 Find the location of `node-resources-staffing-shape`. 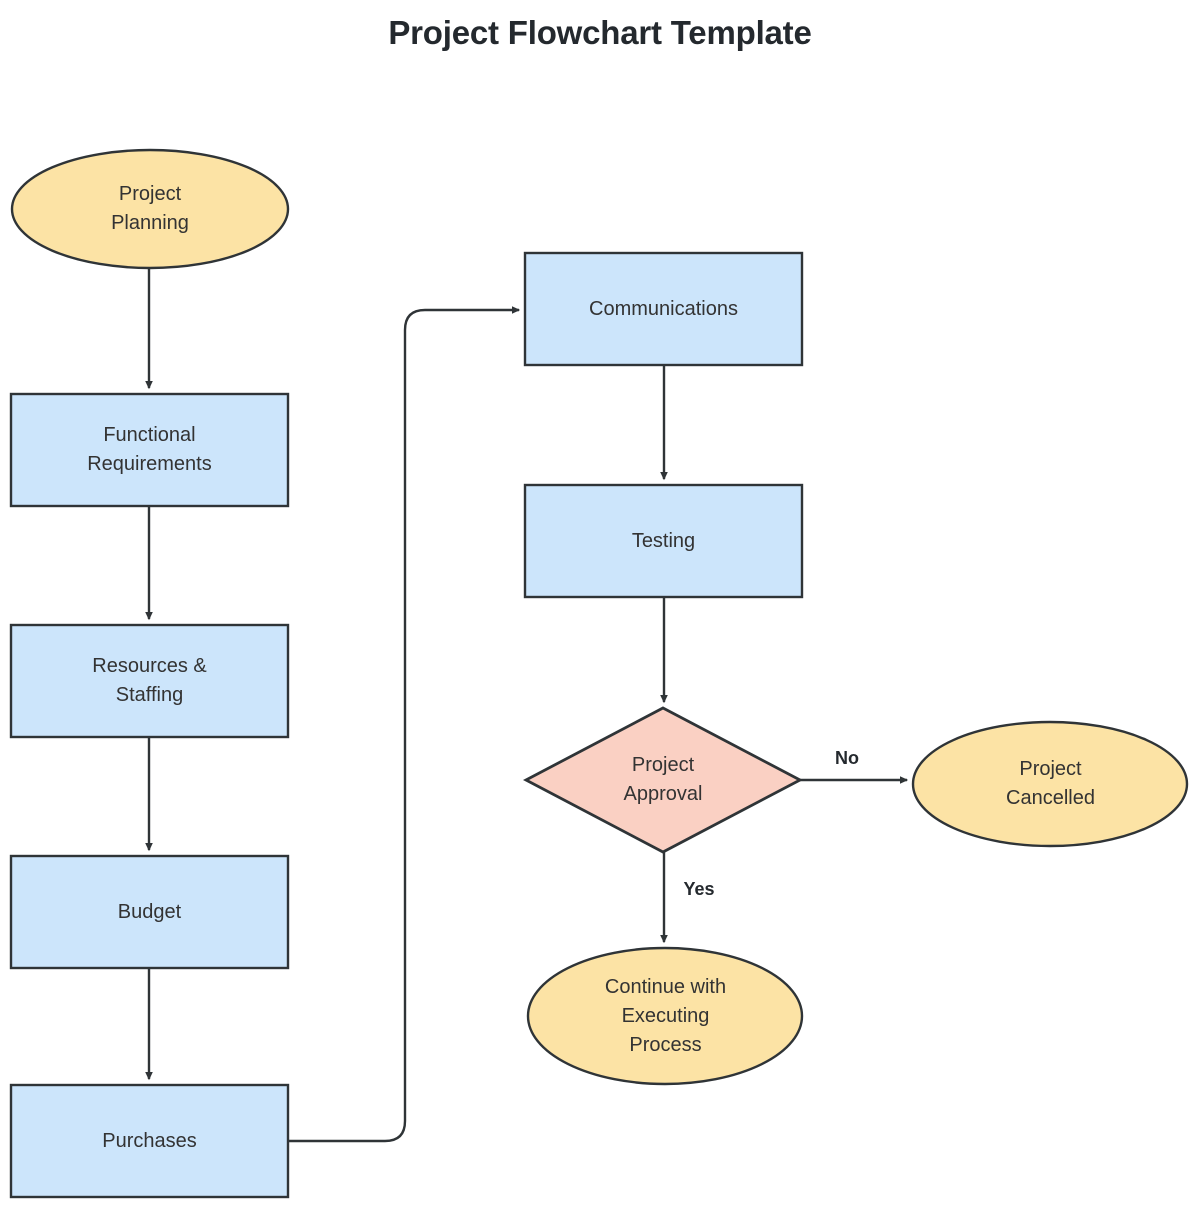

node-resources-staffing-shape is located at coordinates (149, 681).